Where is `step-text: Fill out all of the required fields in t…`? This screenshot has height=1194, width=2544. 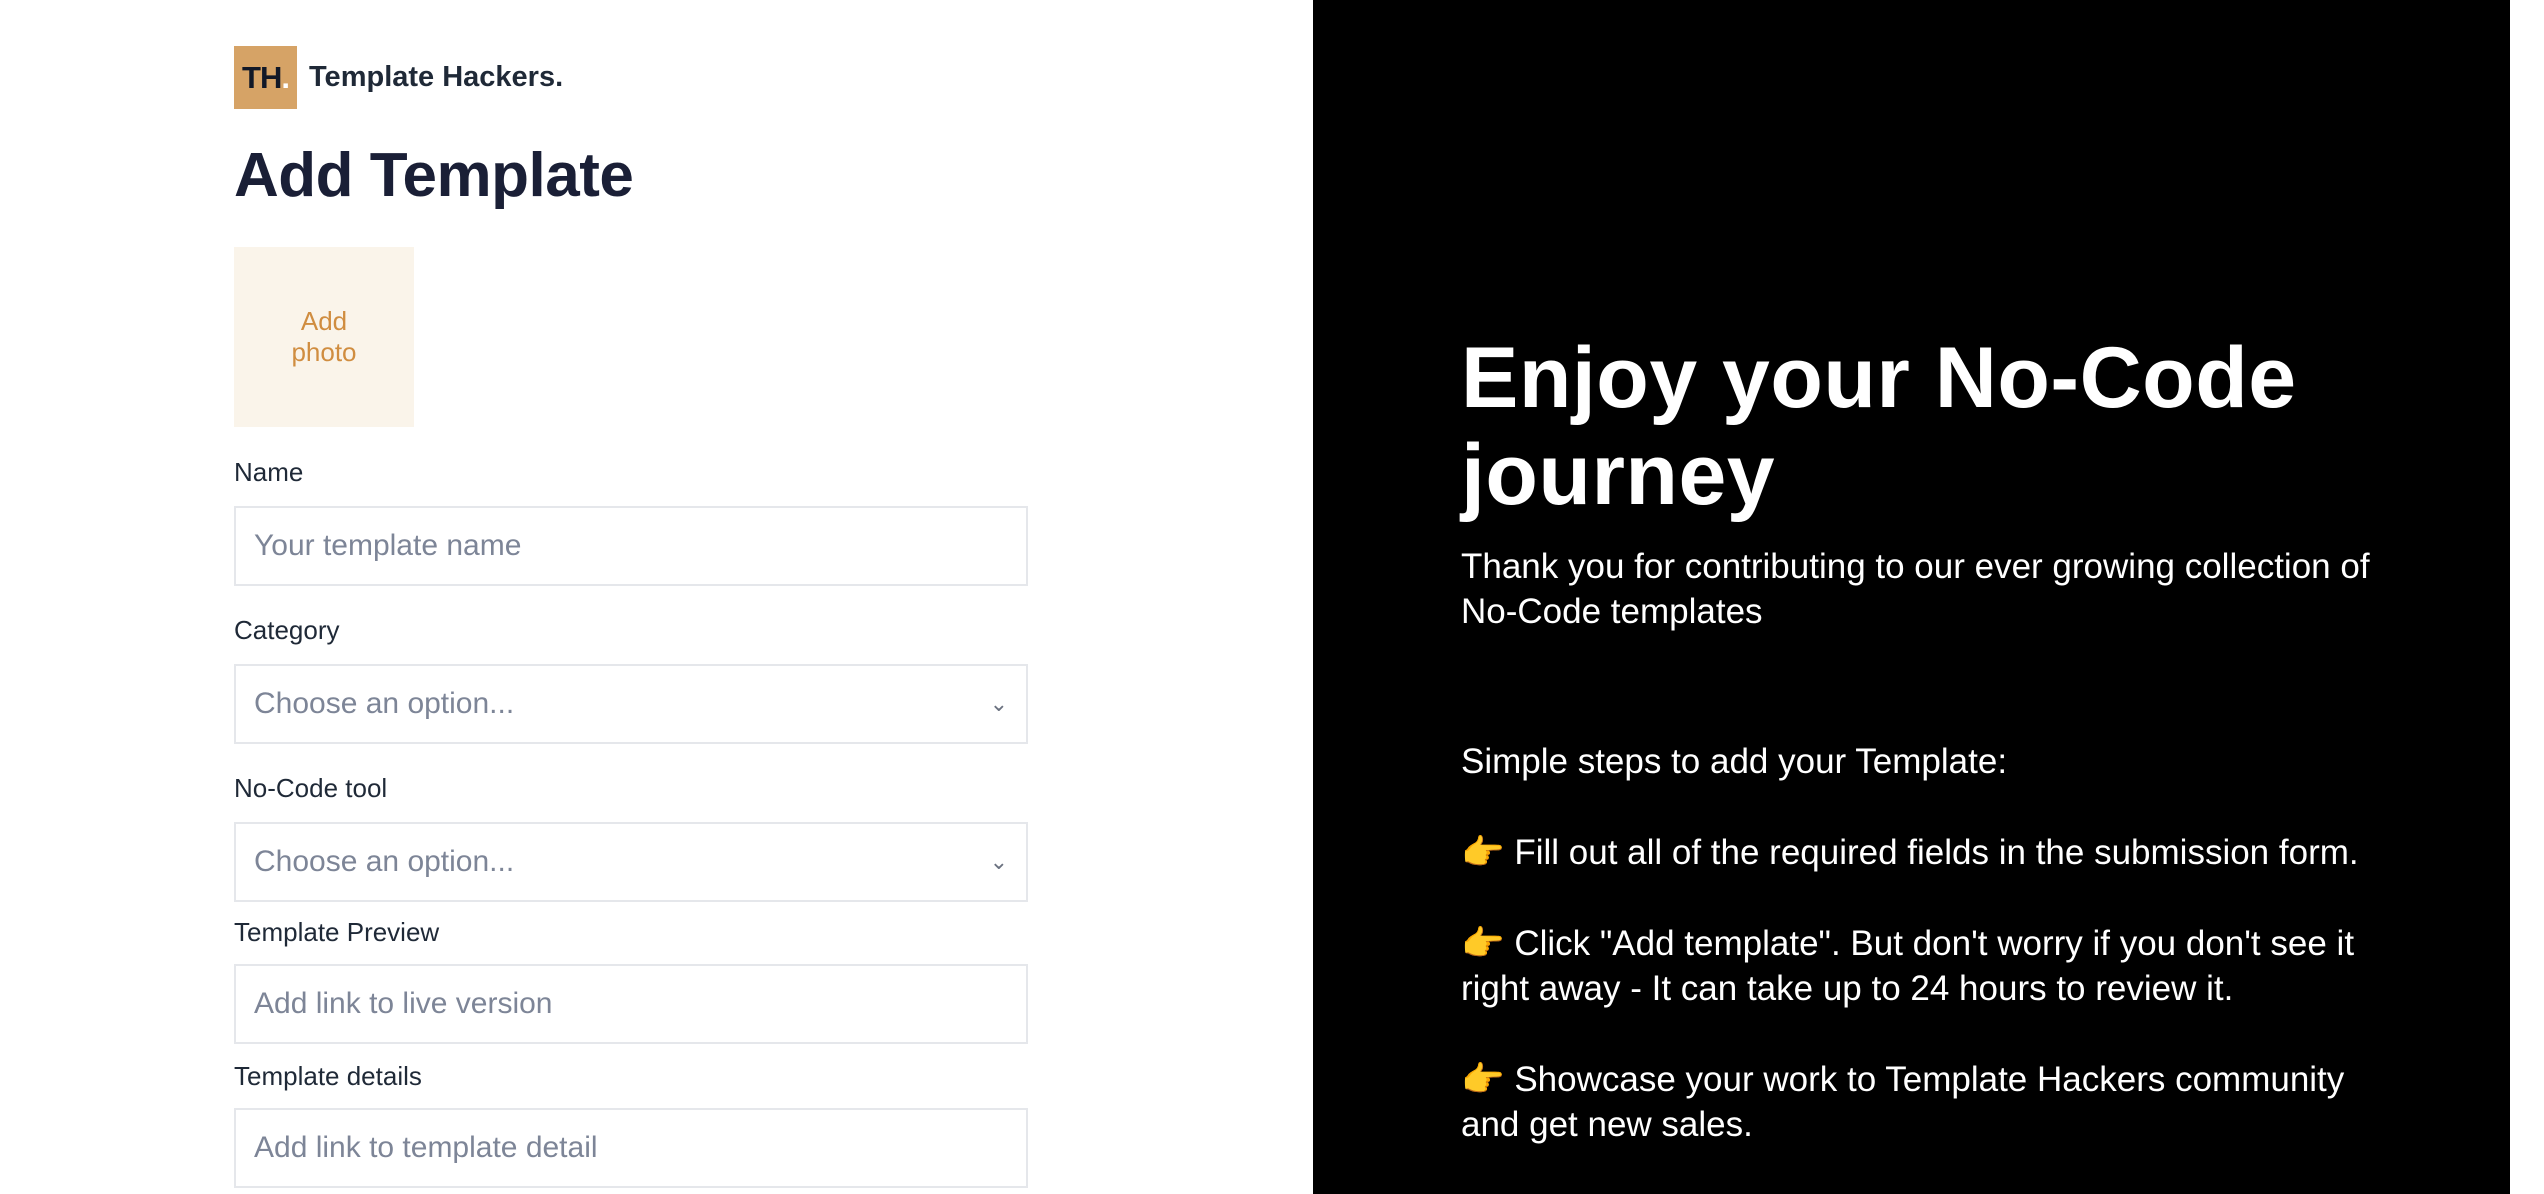 step-text: Fill out all of the required fields in t… is located at coordinates (1936, 852).